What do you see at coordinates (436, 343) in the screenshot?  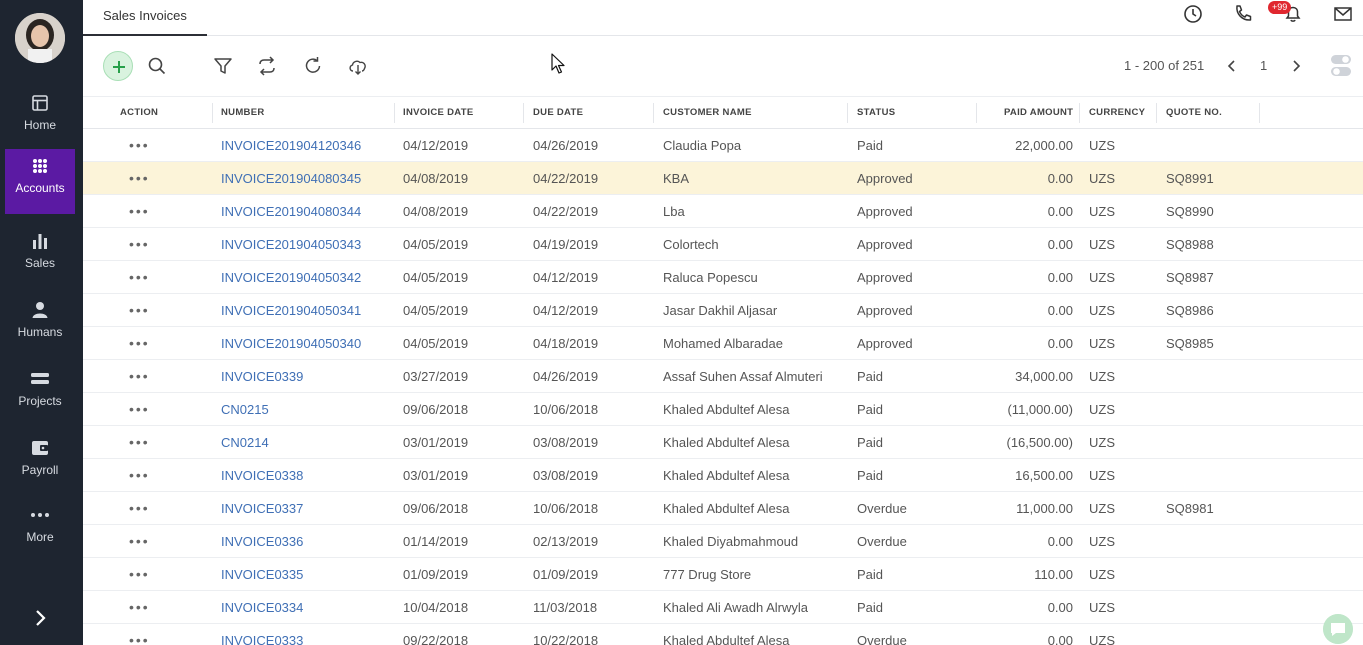 I see `invoice-date-cell: 04/05/2019` at bounding box center [436, 343].